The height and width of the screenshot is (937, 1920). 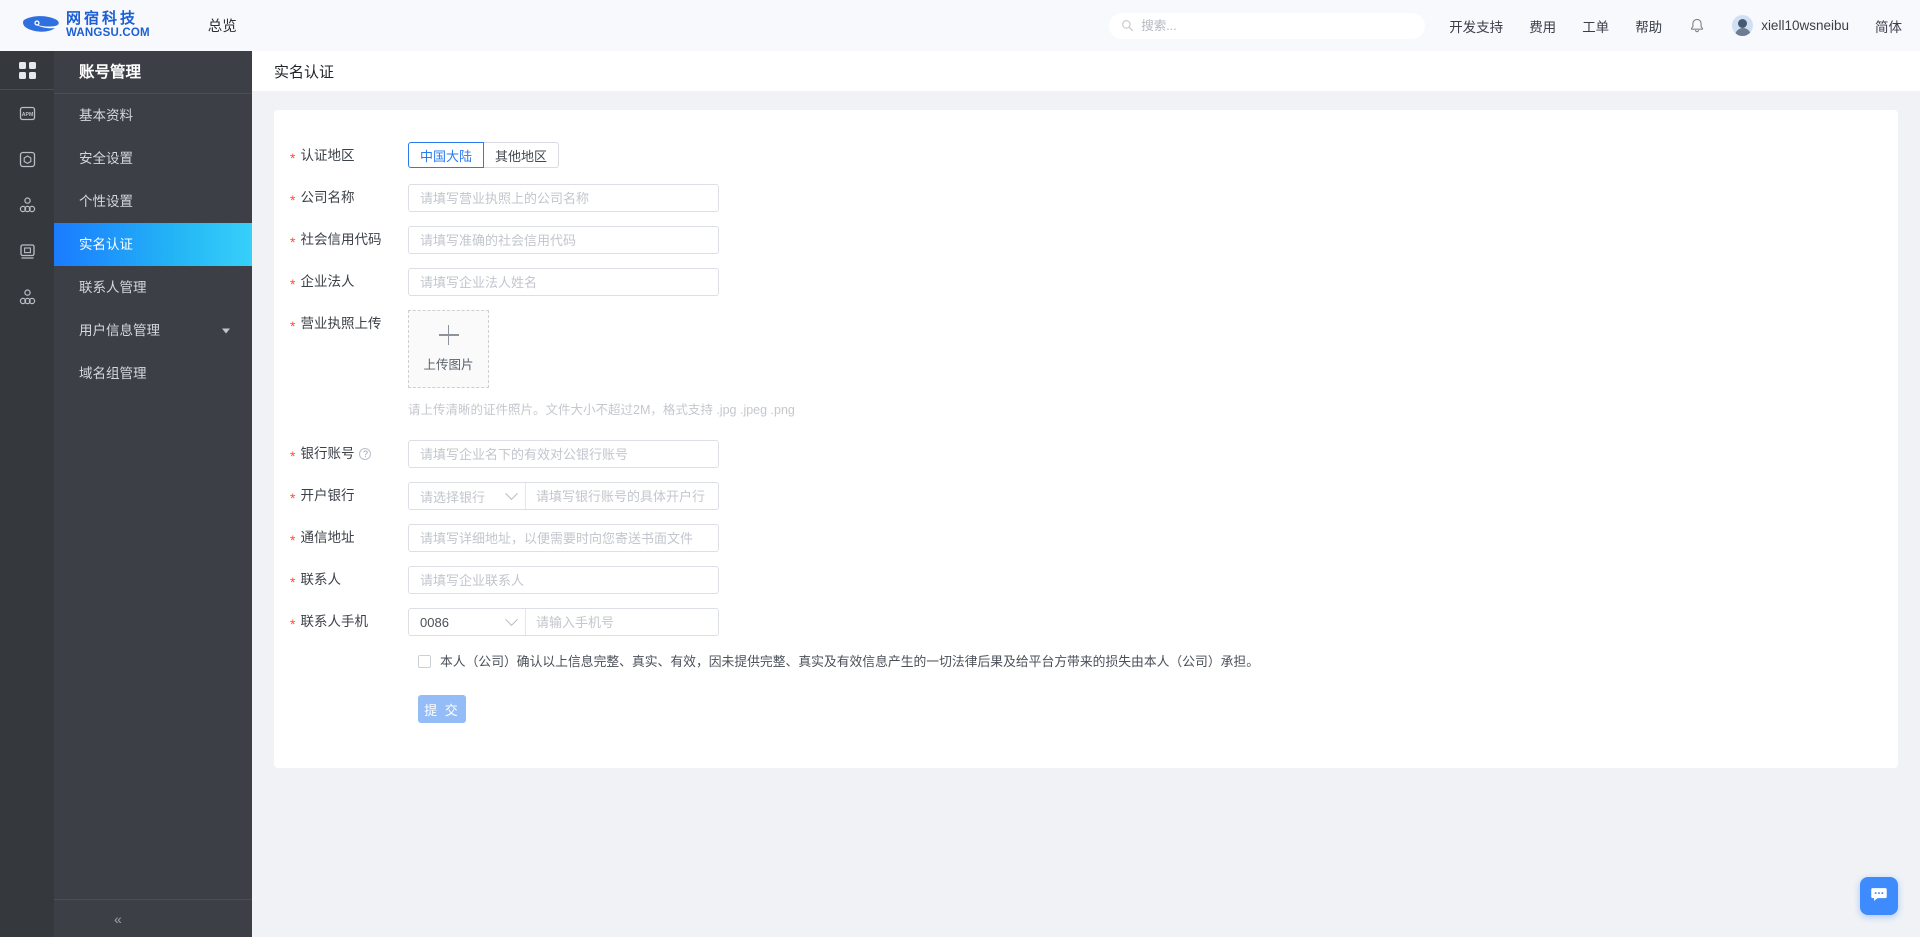 I want to click on label-company-name: * 公司名称, so click(x=344, y=198).